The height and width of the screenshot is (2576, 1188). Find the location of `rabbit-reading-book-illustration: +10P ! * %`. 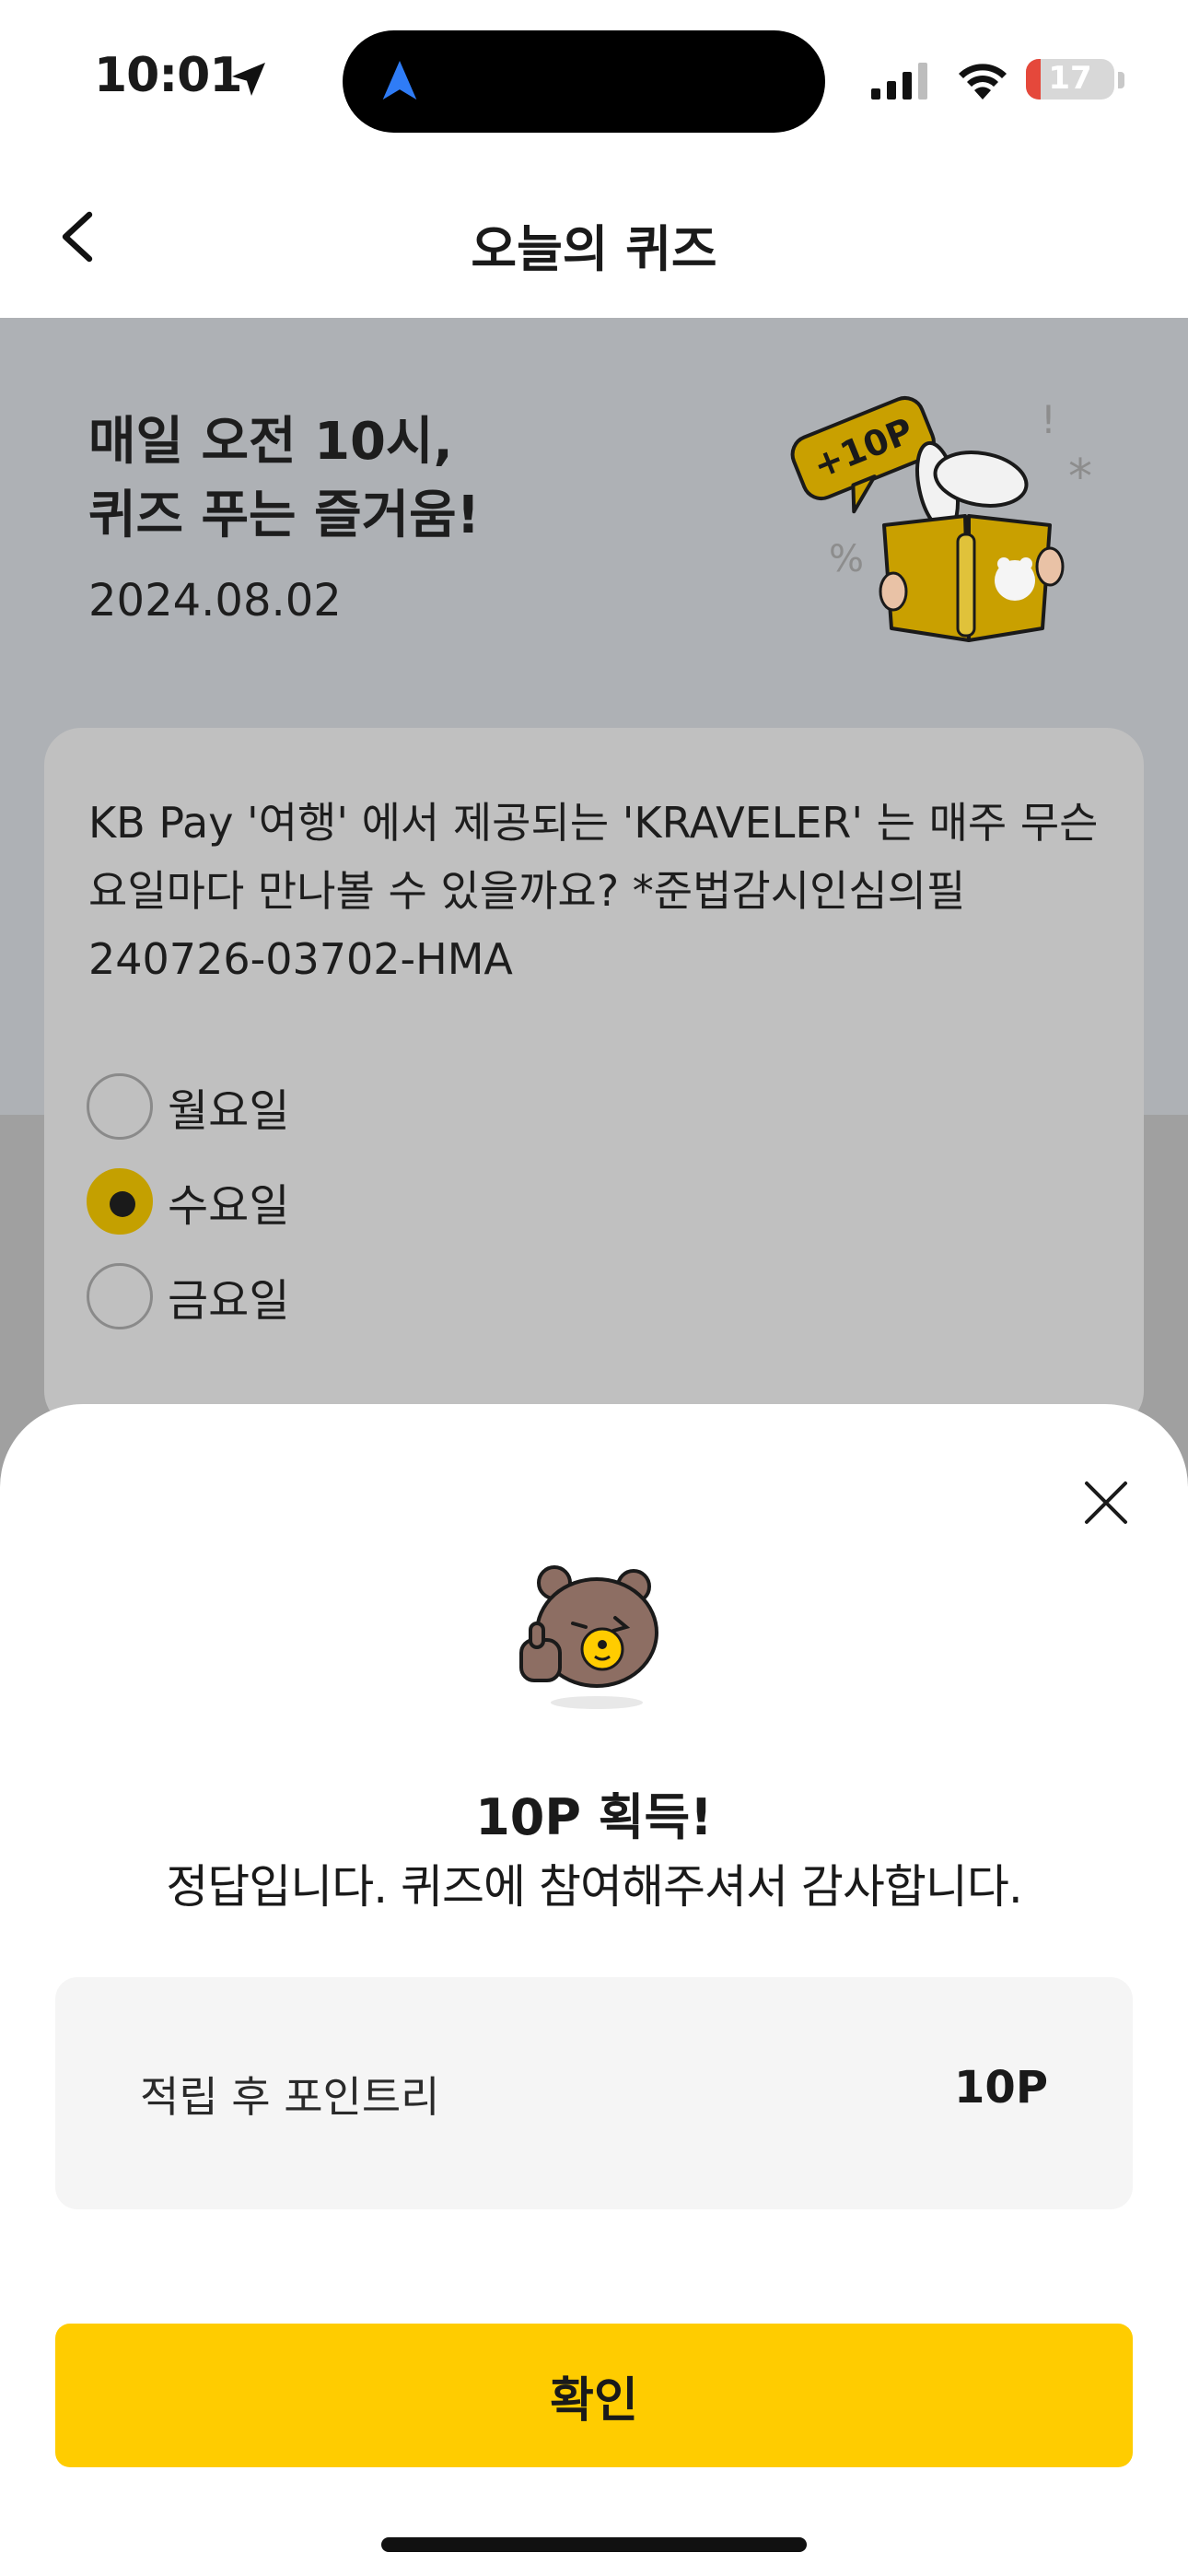

rabbit-reading-book-illustration: +10P ! * % is located at coordinates (941, 518).